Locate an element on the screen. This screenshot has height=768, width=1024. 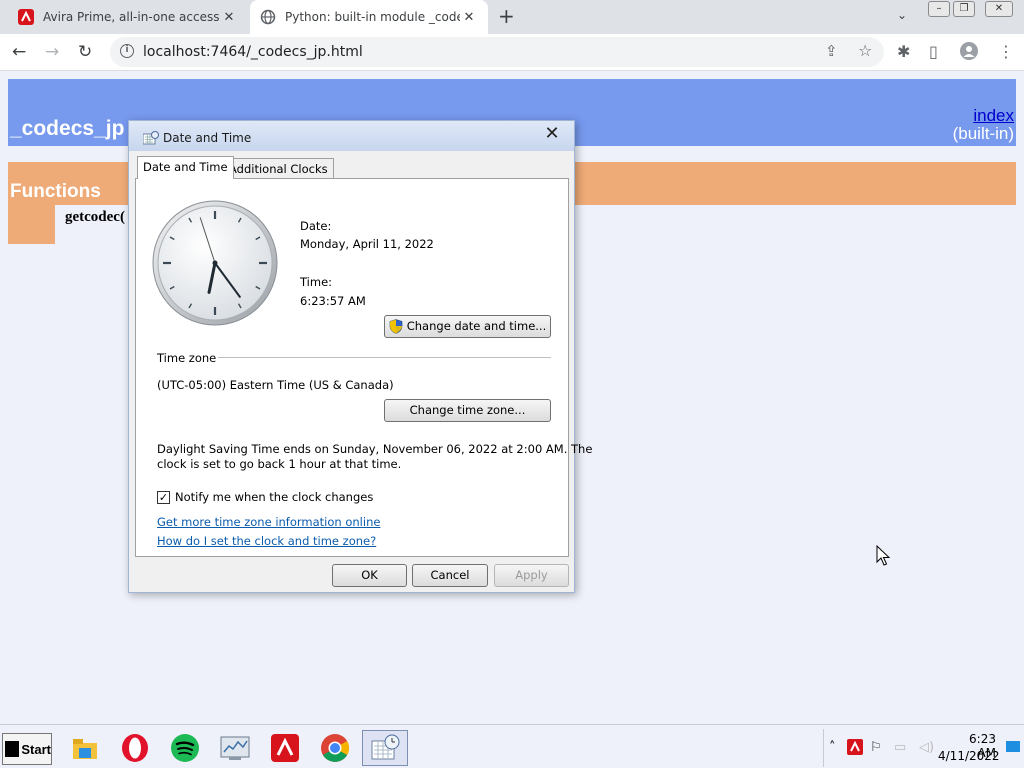
time-value: 6:23:57 AM is located at coordinates (333, 301).